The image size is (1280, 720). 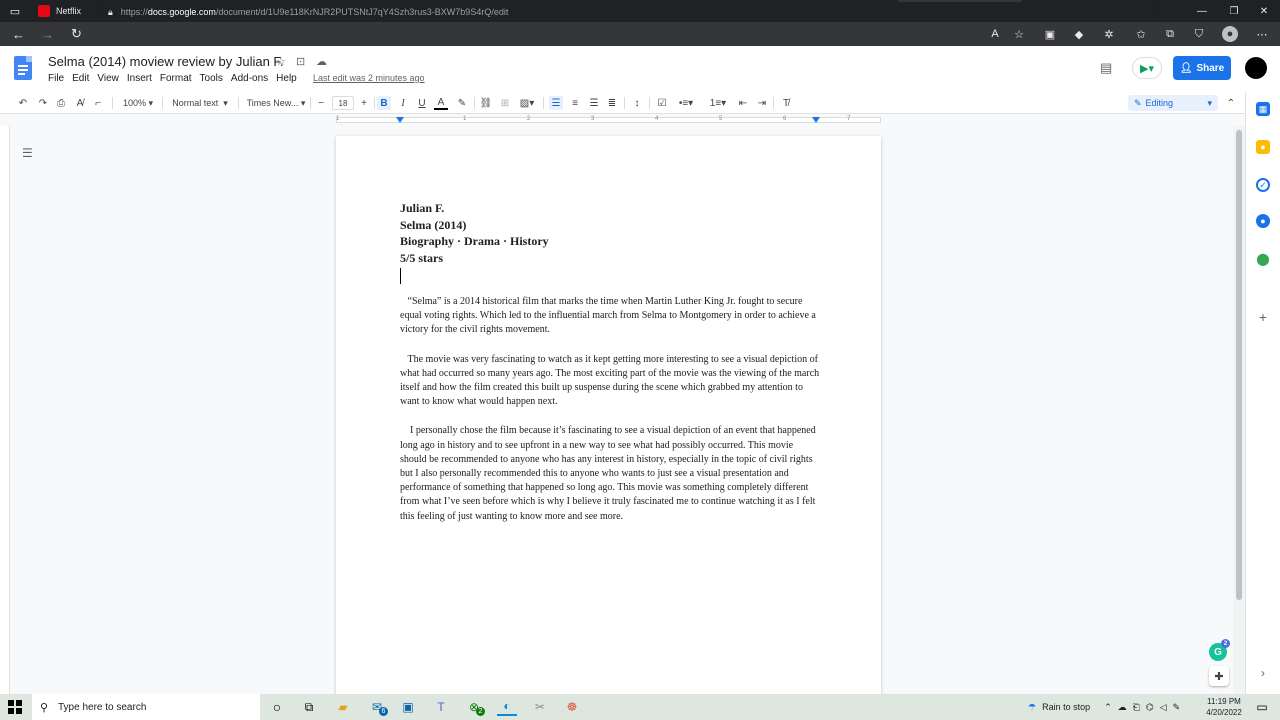 What do you see at coordinates (76, 34) in the screenshot?
I see `reload-icon: ↻` at bounding box center [76, 34].